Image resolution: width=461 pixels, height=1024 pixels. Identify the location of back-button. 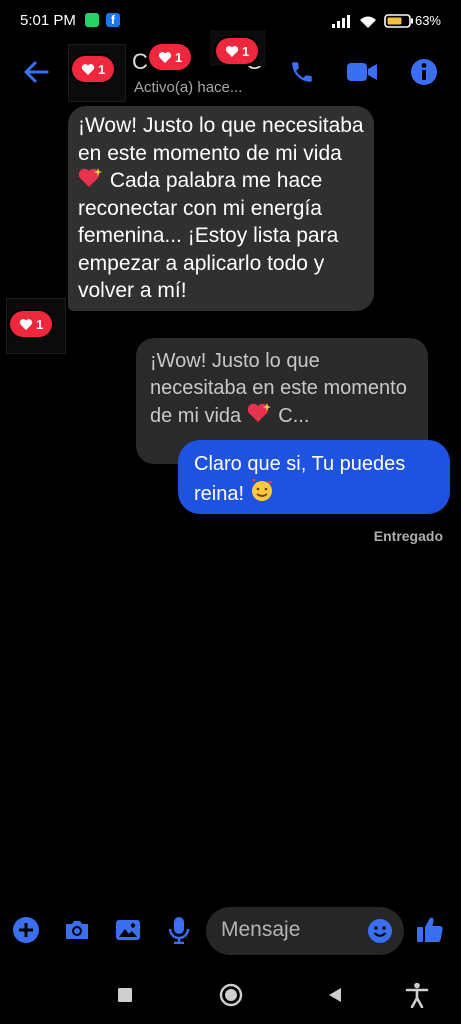
(36, 72).